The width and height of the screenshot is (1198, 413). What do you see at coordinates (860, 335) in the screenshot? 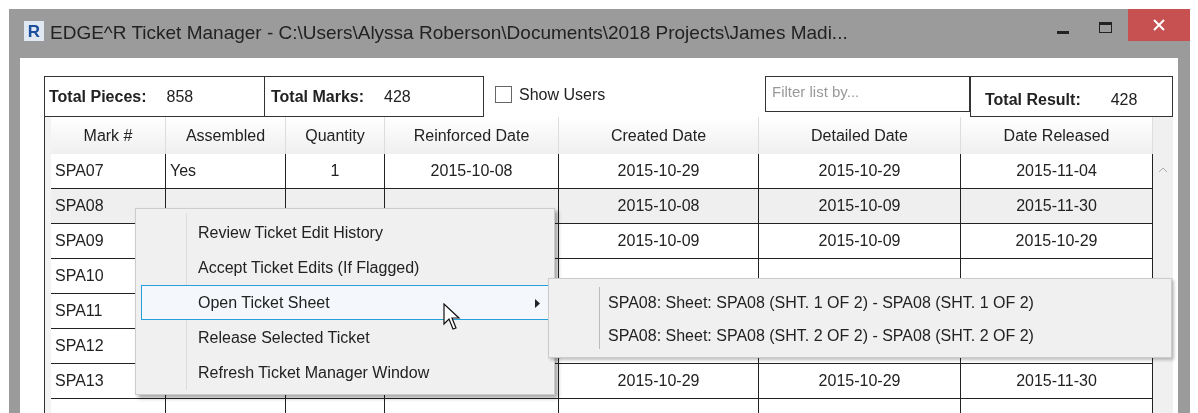
I see `submenu-item: SPA08: Sheet: SPA08 (SHT. 2 OF 2) - SPA08 (SHT. 2 OF 2)` at bounding box center [860, 335].